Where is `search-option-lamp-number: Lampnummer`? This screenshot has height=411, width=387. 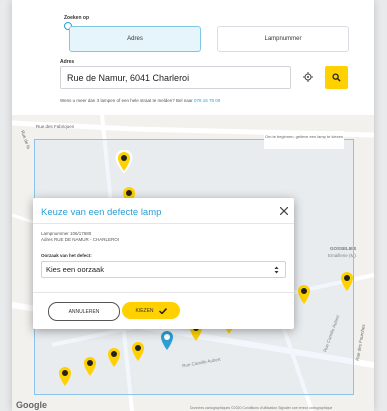 search-option-lamp-number: Lampnummer is located at coordinates (283, 39).